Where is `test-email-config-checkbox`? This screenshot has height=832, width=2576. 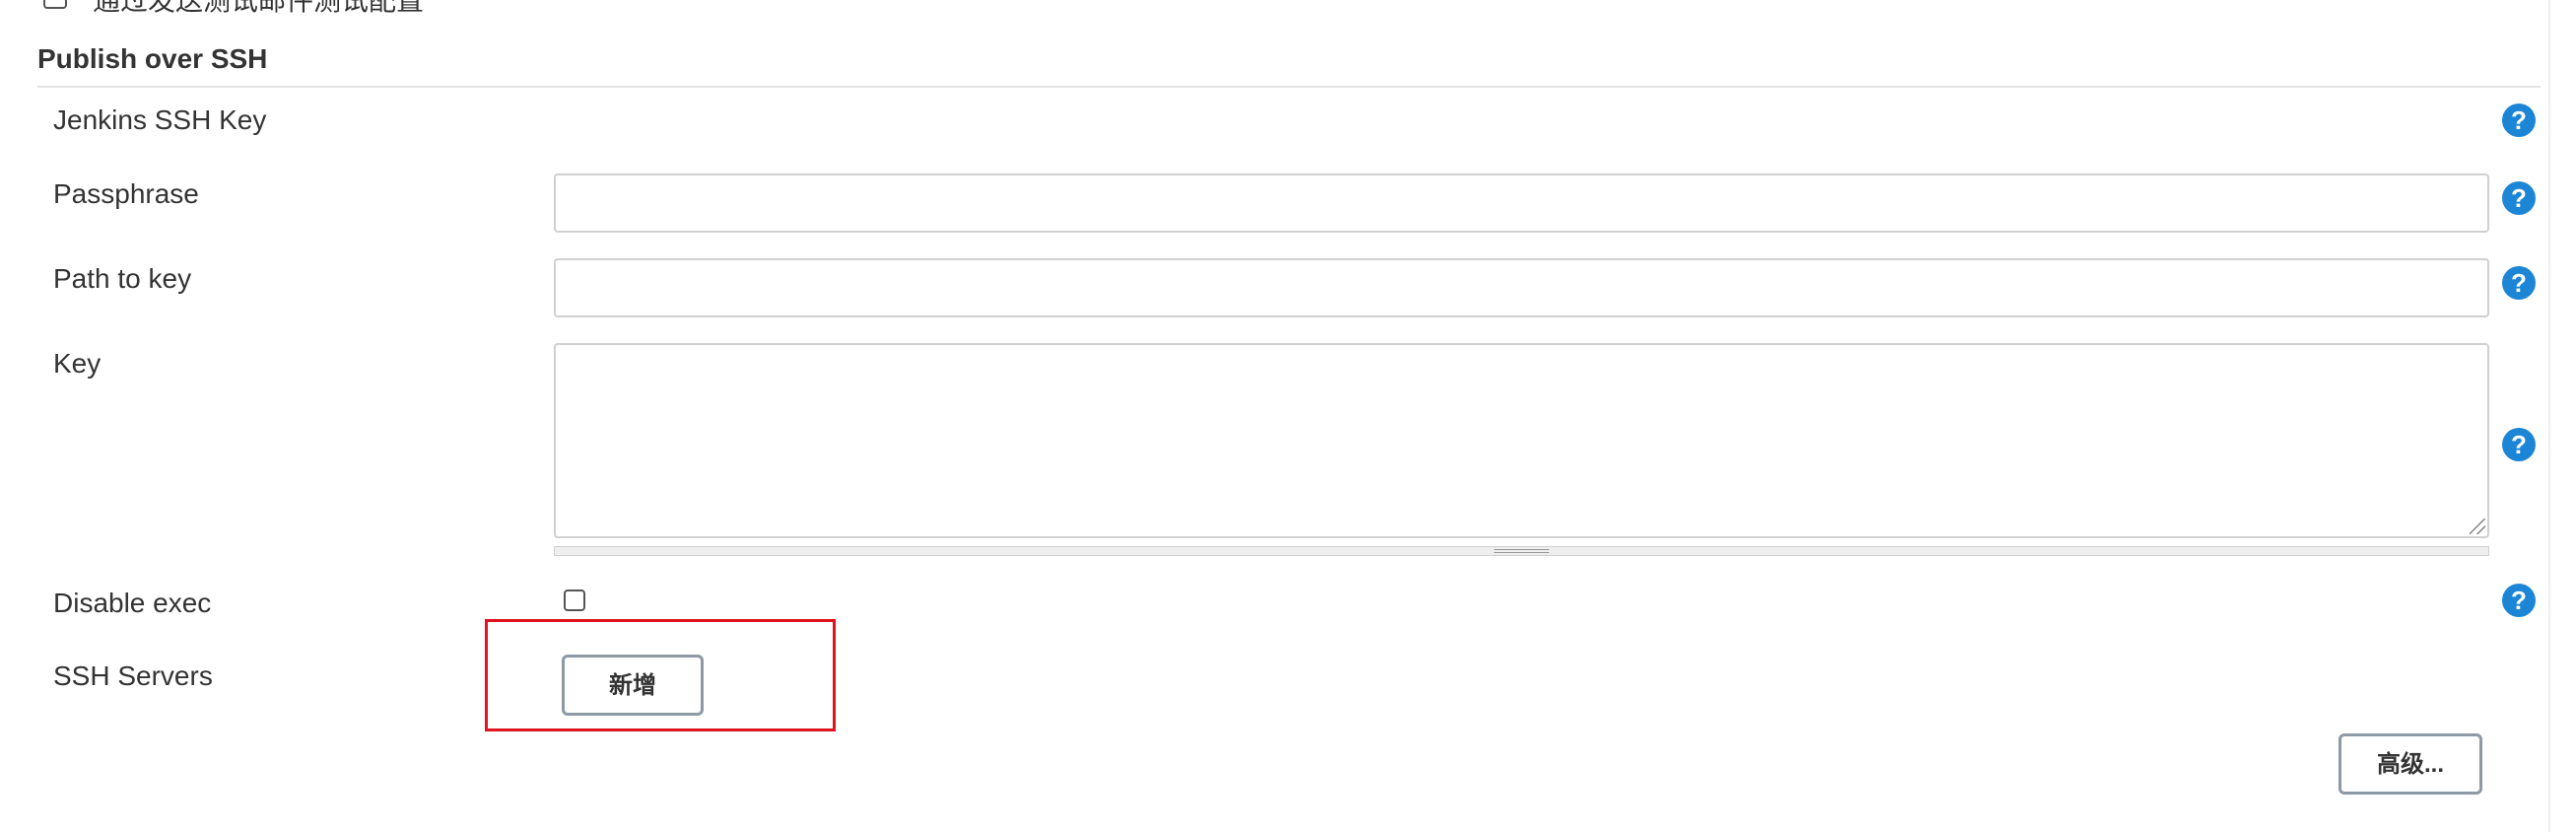 test-email-config-checkbox is located at coordinates (55, 4).